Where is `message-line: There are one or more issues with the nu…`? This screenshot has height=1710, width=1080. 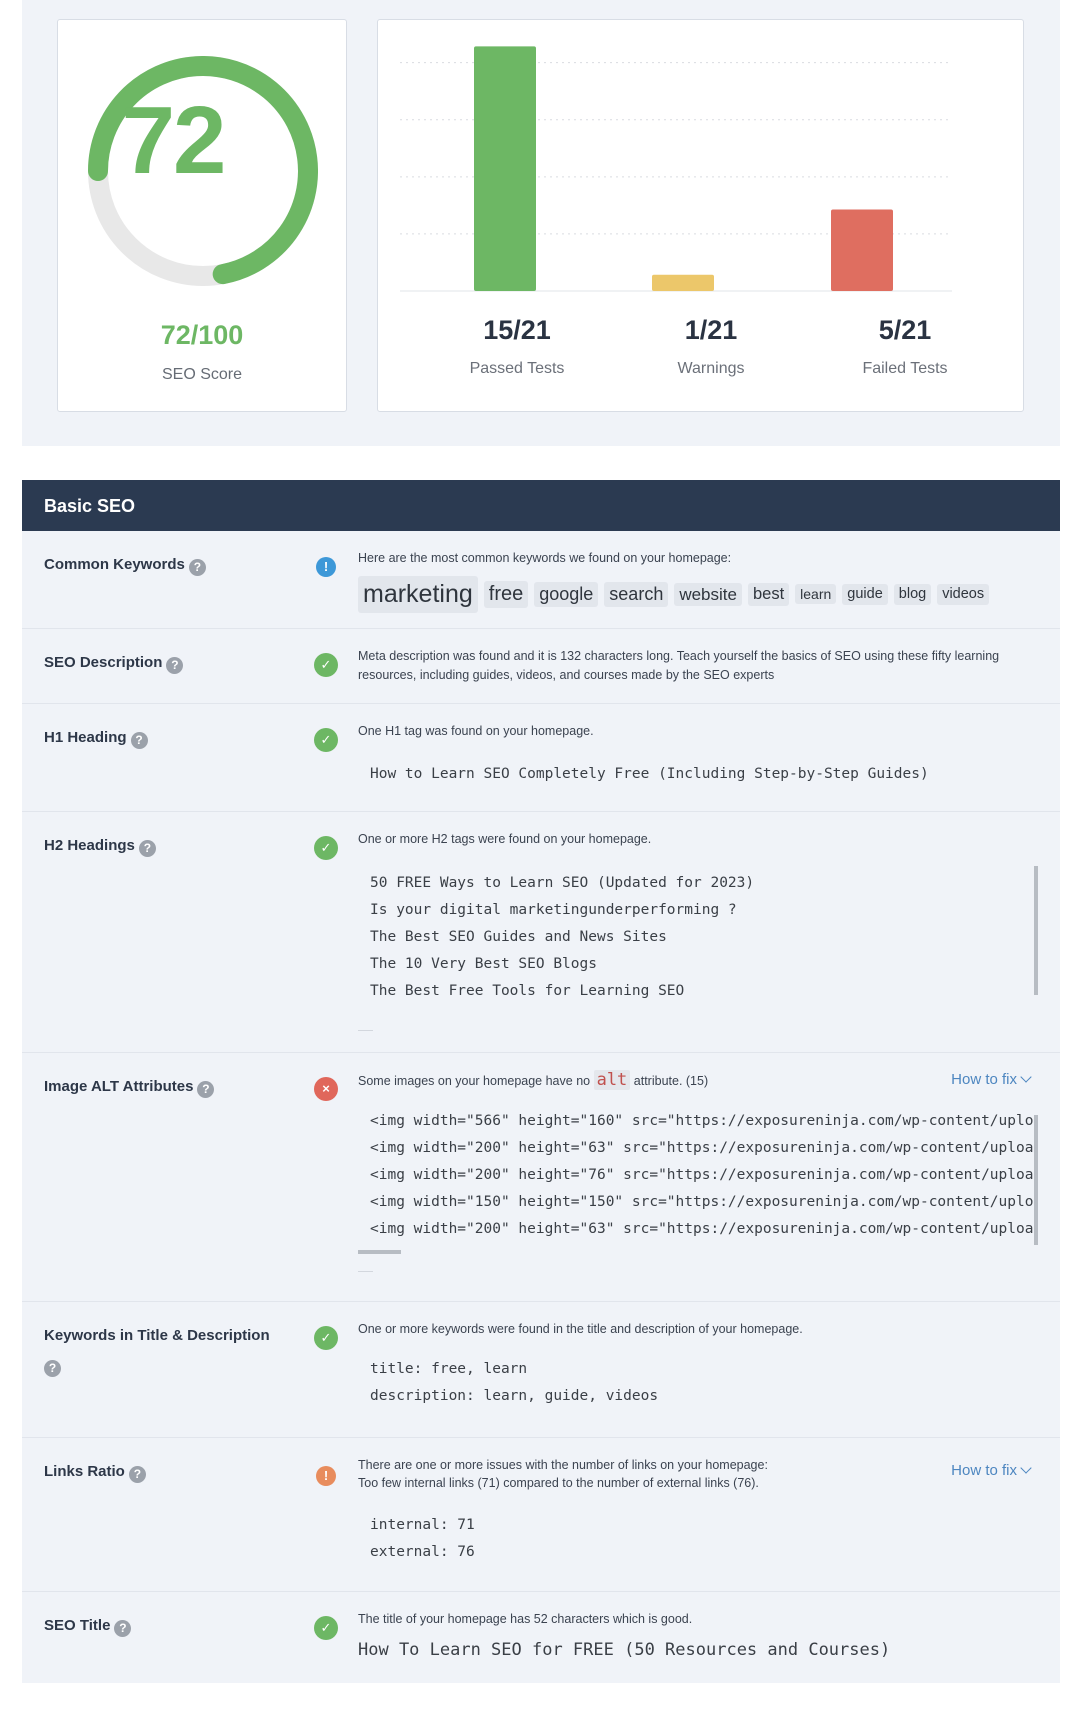
message-line: There are one or more issues with the nu… is located at coordinates (563, 1465).